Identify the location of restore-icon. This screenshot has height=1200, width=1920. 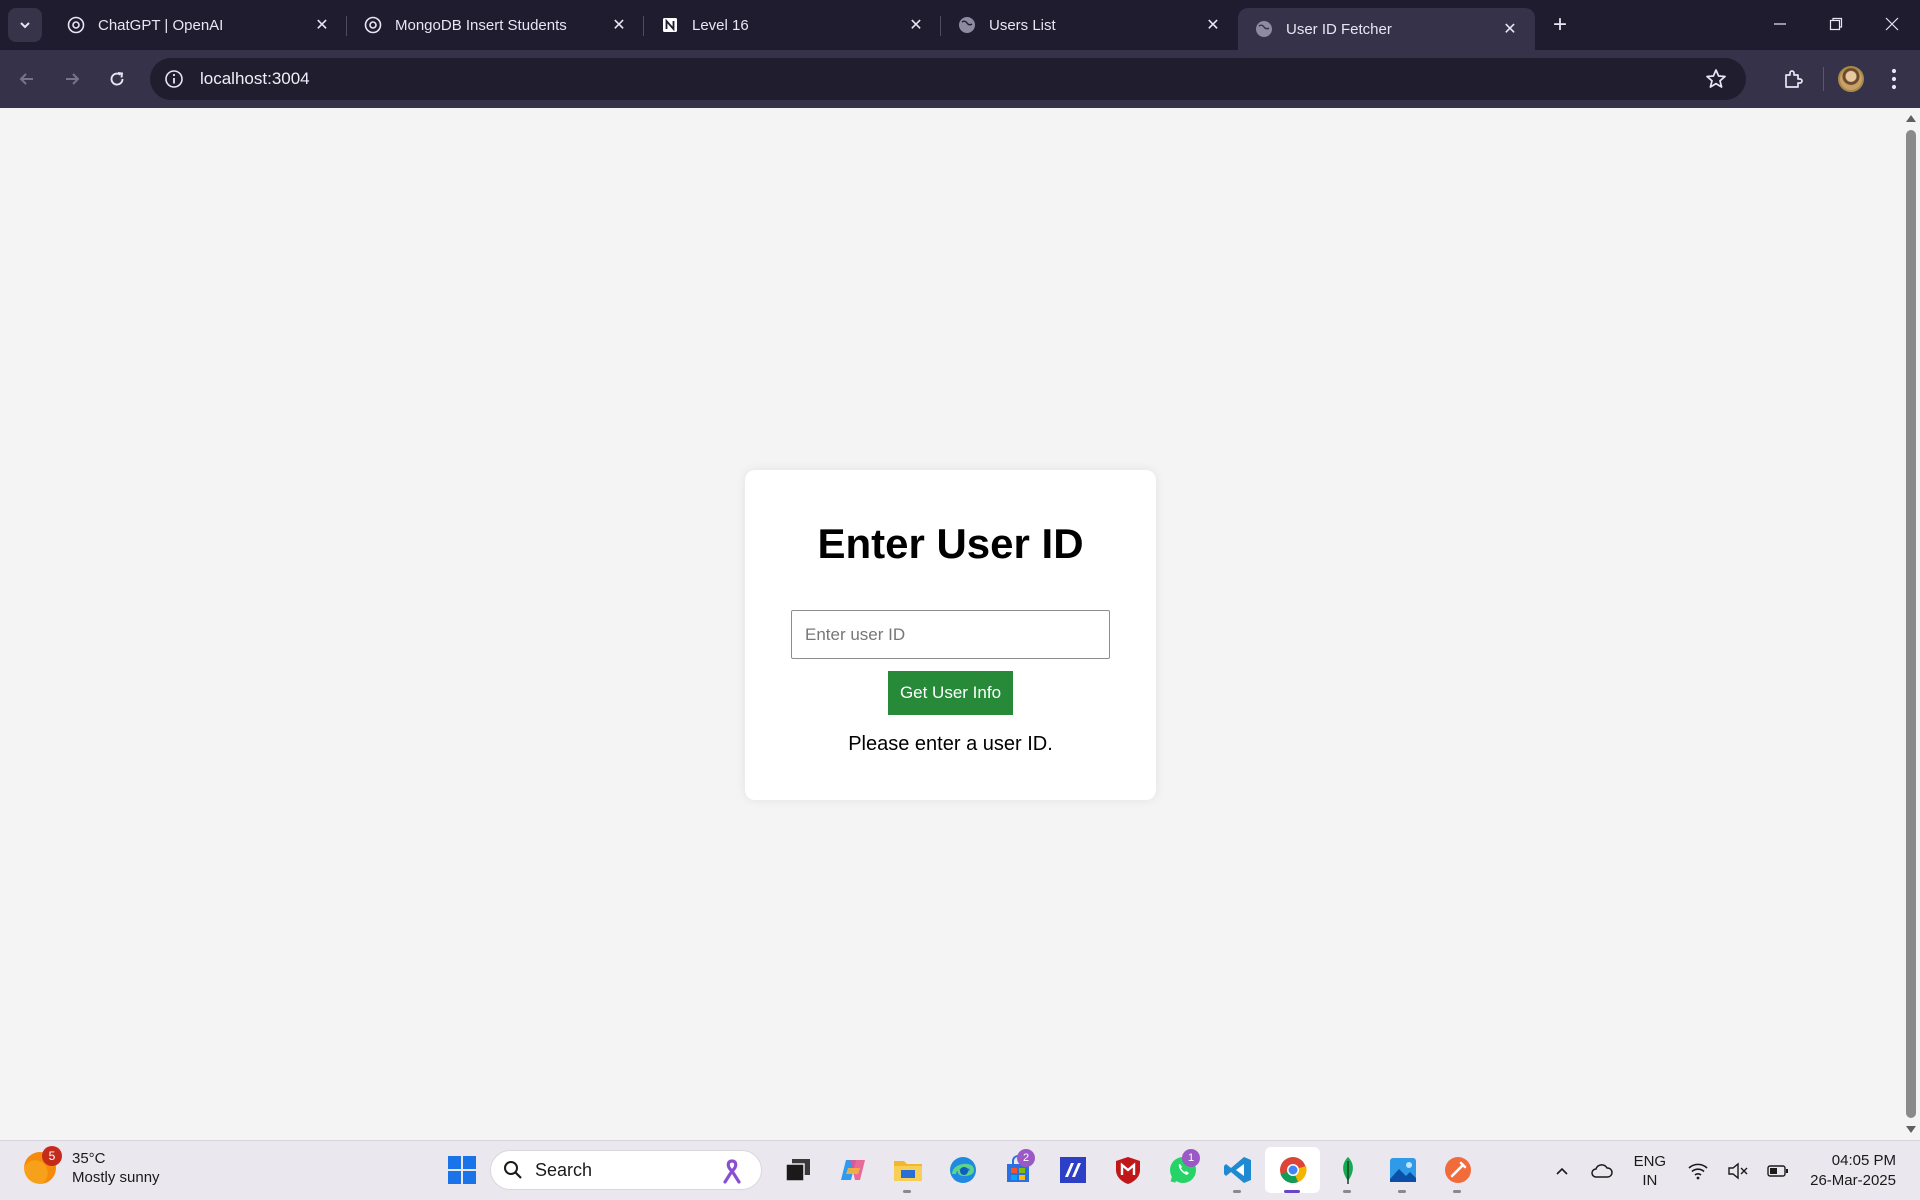
(1836, 24).